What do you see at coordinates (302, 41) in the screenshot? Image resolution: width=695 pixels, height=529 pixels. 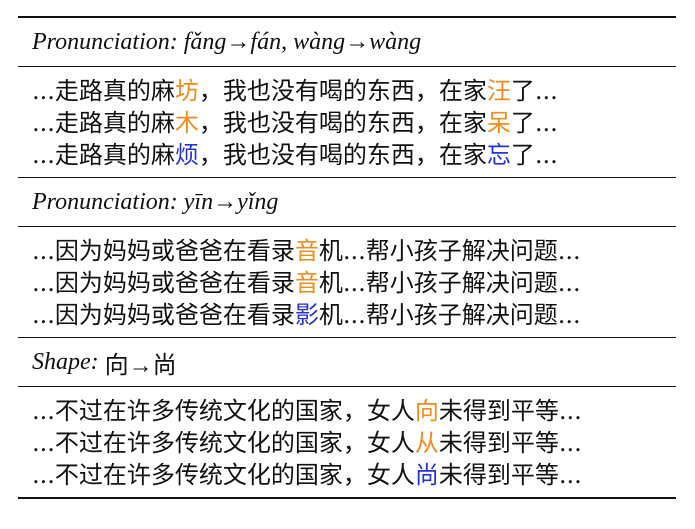 I see `section-detail: fǎng→fán, wàng→wàng` at bounding box center [302, 41].